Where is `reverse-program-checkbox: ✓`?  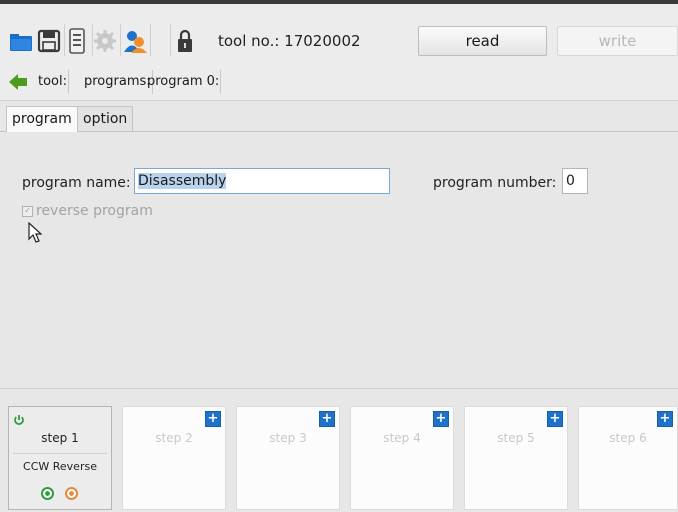 reverse-program-checkbox: ✓ is located at coordinates (27, 211).